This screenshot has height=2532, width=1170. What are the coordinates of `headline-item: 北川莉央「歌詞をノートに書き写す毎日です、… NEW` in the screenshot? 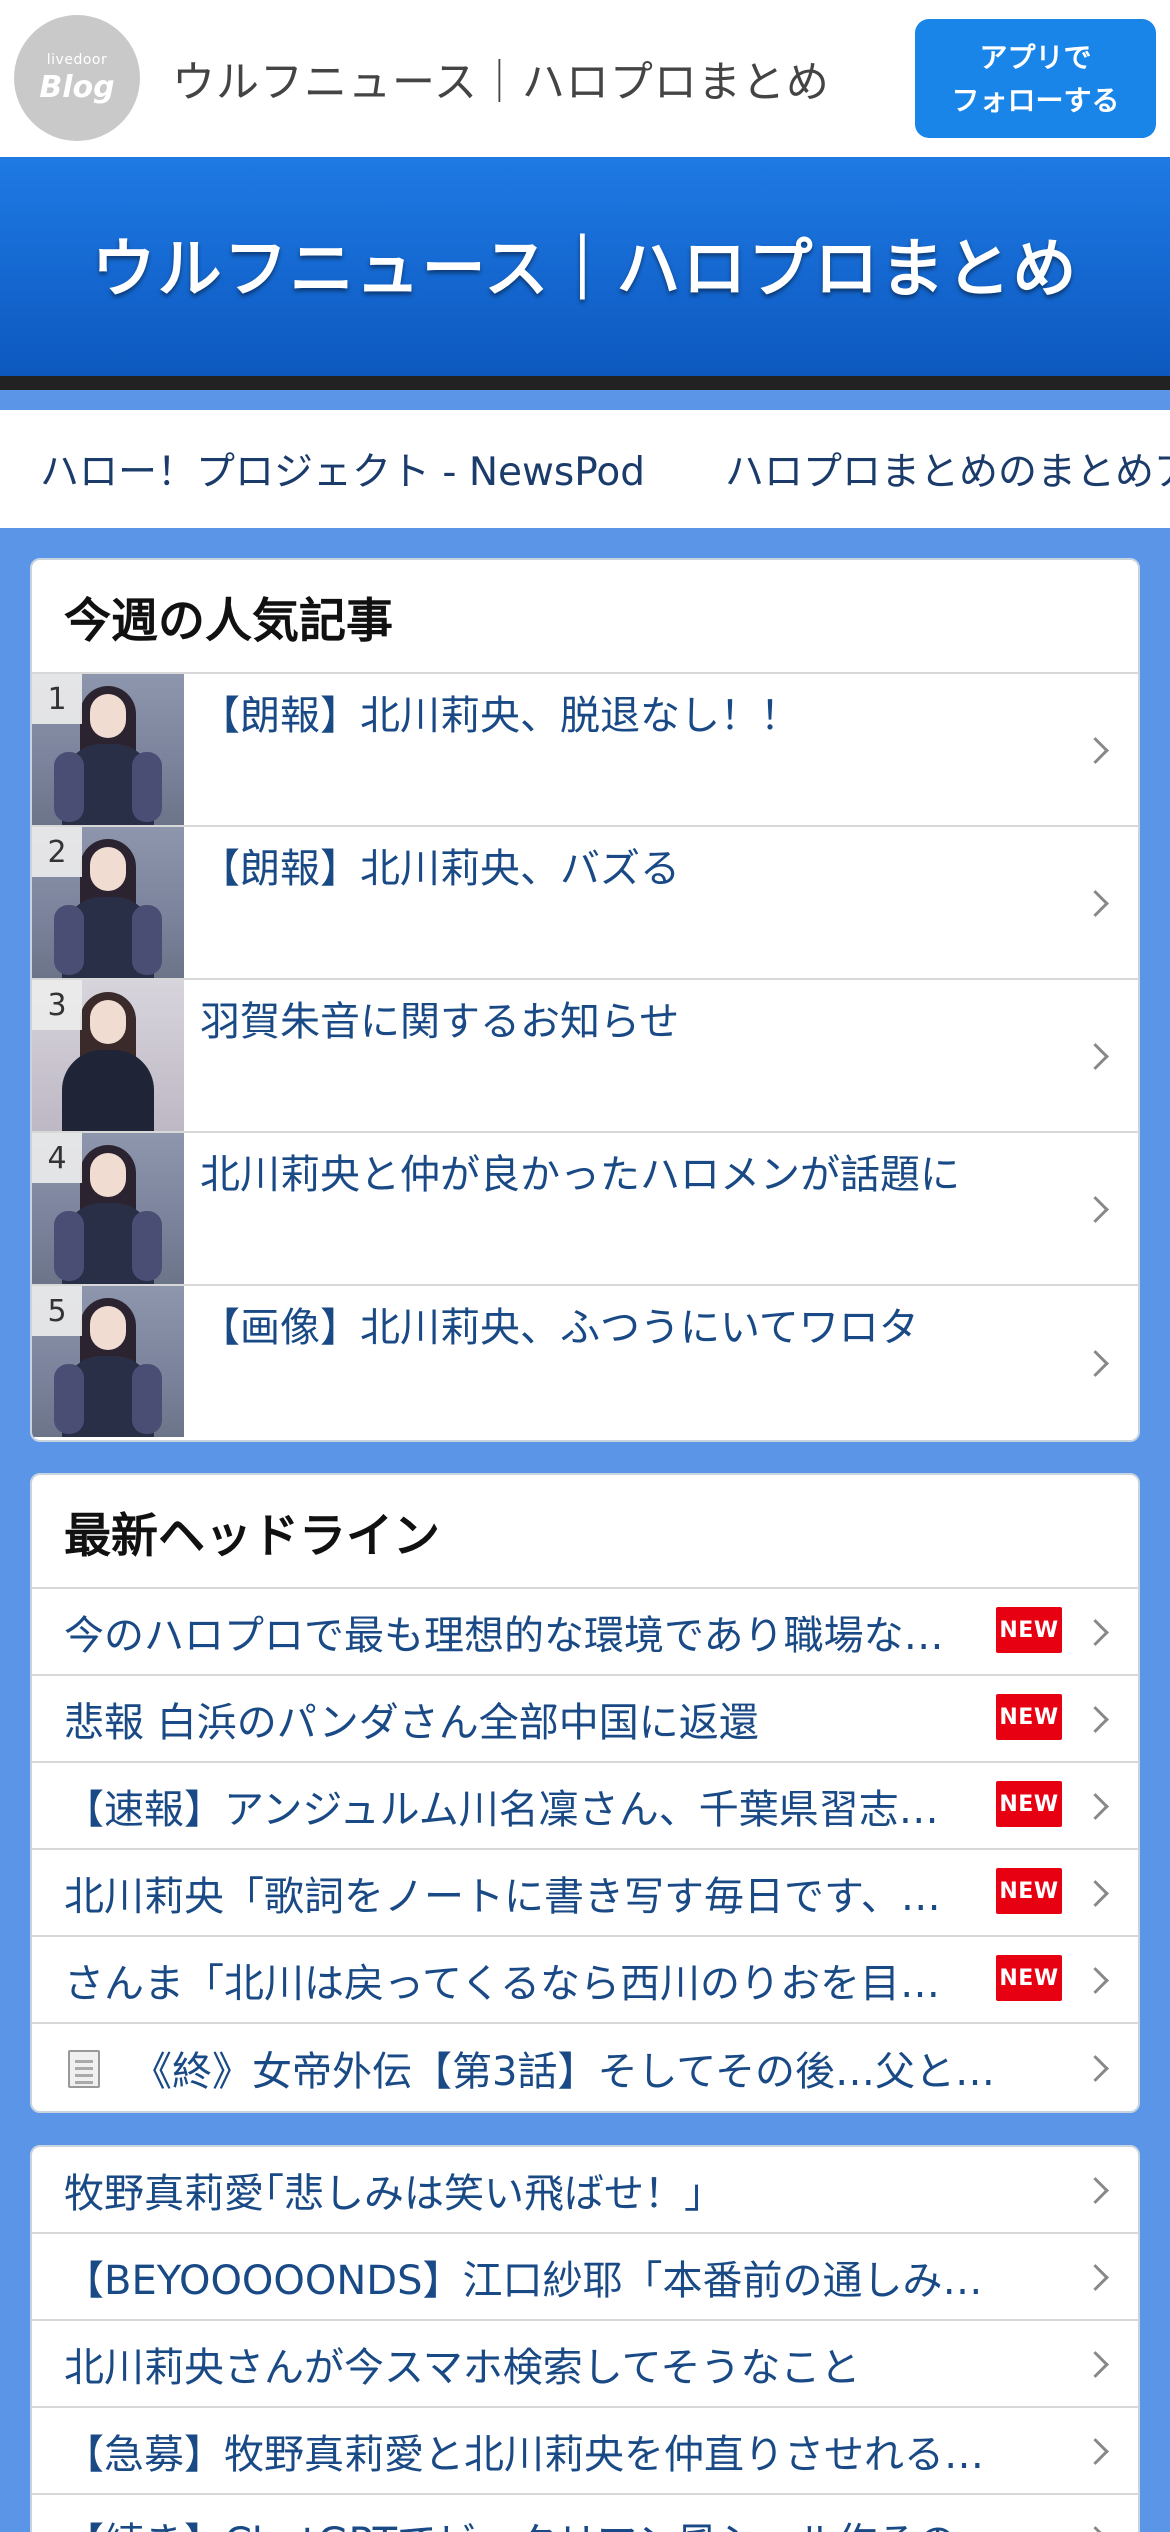 It's located at (585, 1893).